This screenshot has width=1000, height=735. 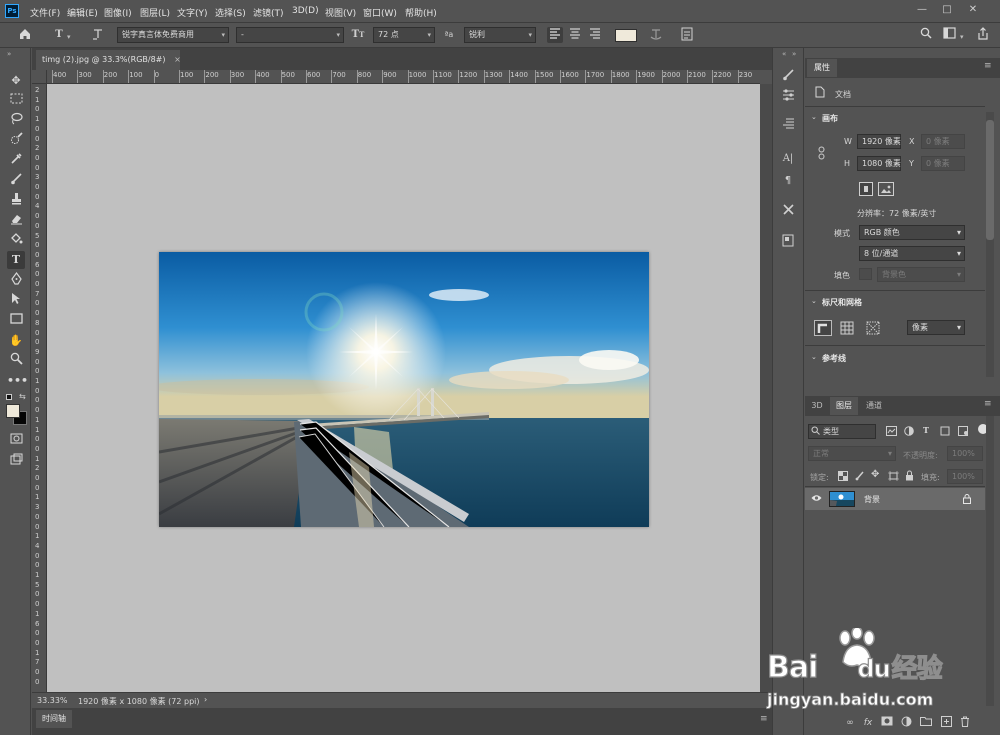 What do you see at coordinates (788, 97) in the screenshot?
I see `adjustments-icon` at bounding box center [788, 97].